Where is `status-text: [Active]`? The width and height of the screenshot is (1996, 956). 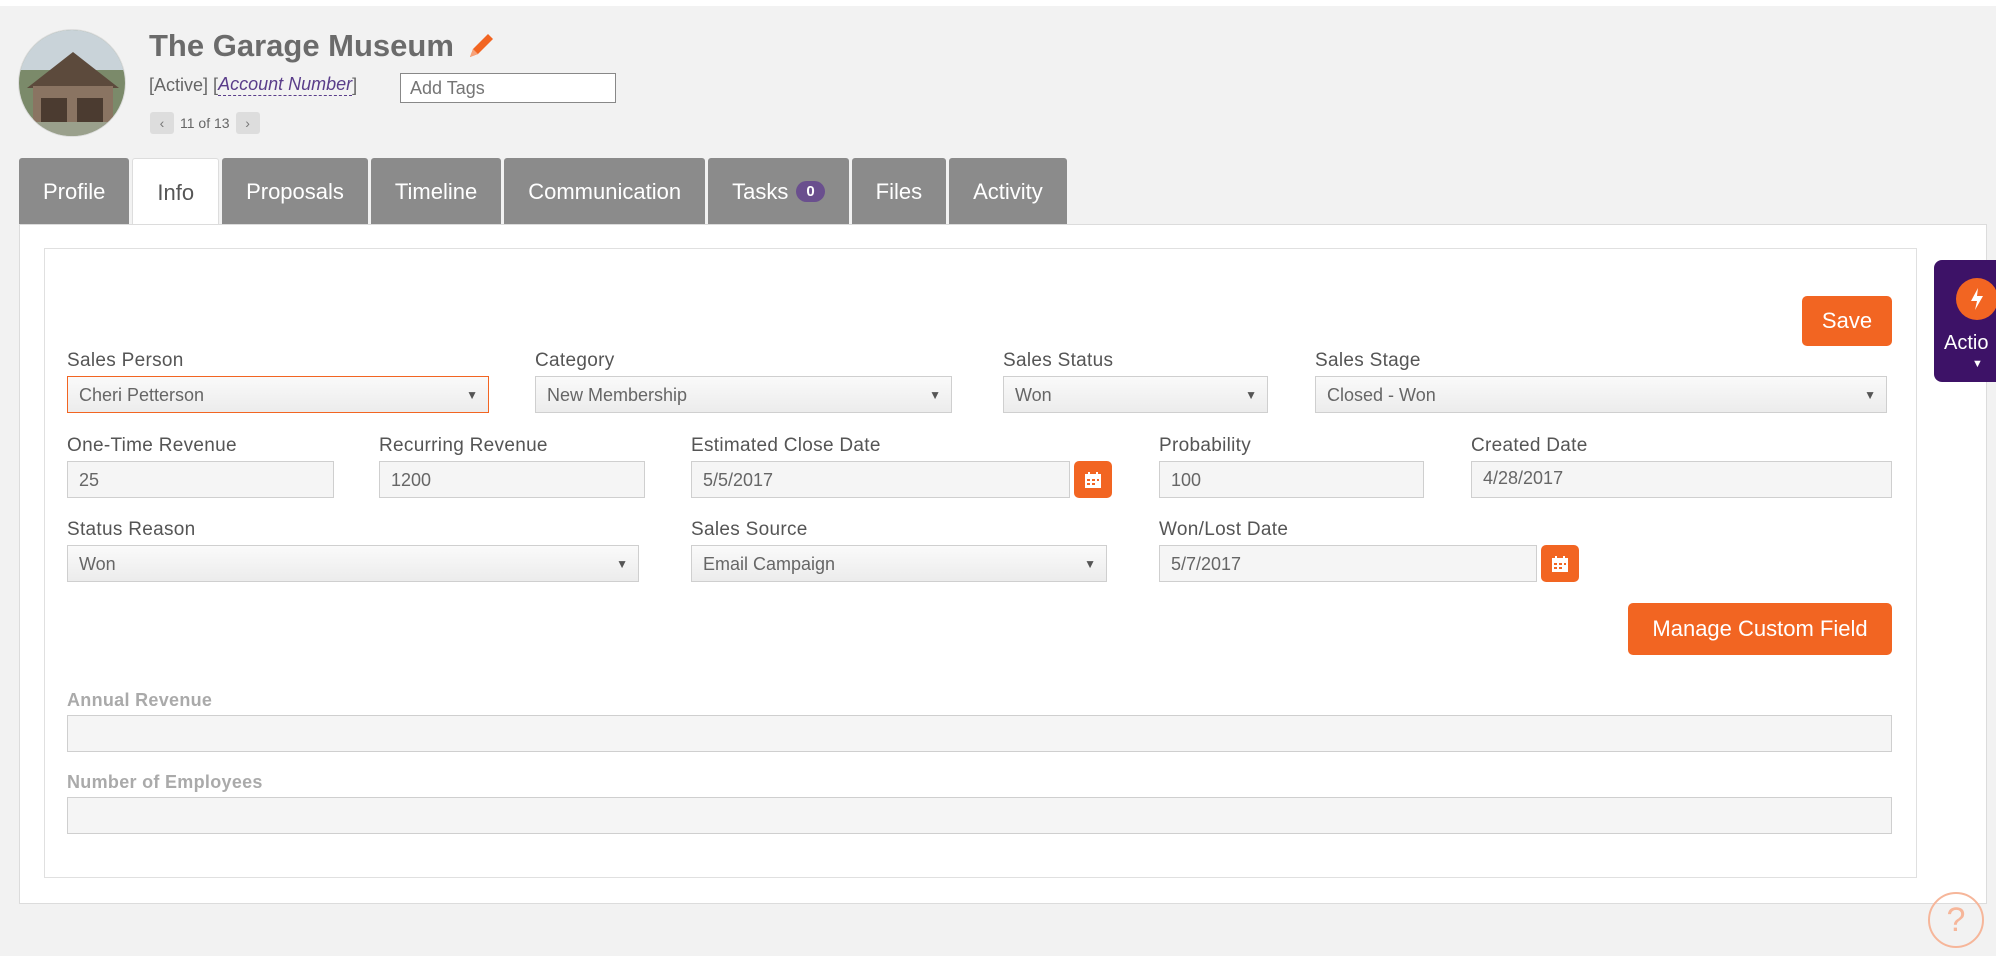 status-text: [Active] is located at coordinates (179, 84).